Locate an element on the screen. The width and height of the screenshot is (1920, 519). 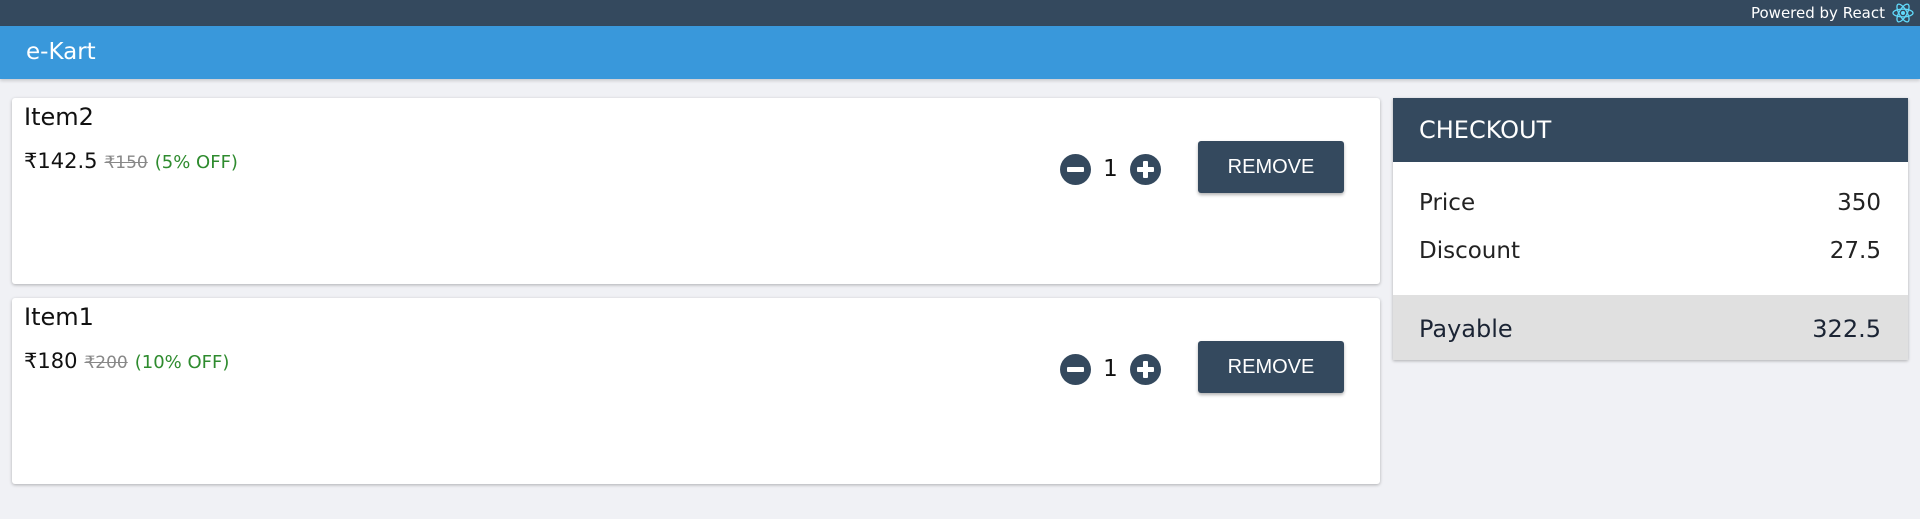
payable-value: 322.5 is located at coordinates (1846, 329).